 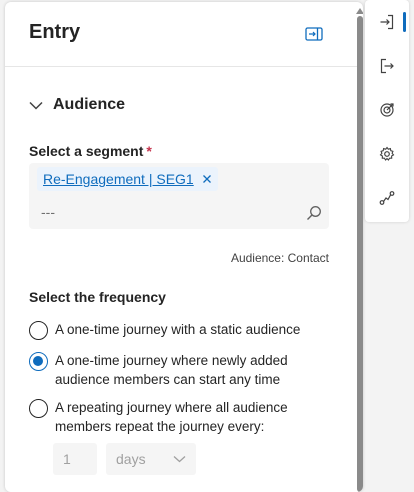 I want to click on collapse-panel-button, so click(x=314, y=34).